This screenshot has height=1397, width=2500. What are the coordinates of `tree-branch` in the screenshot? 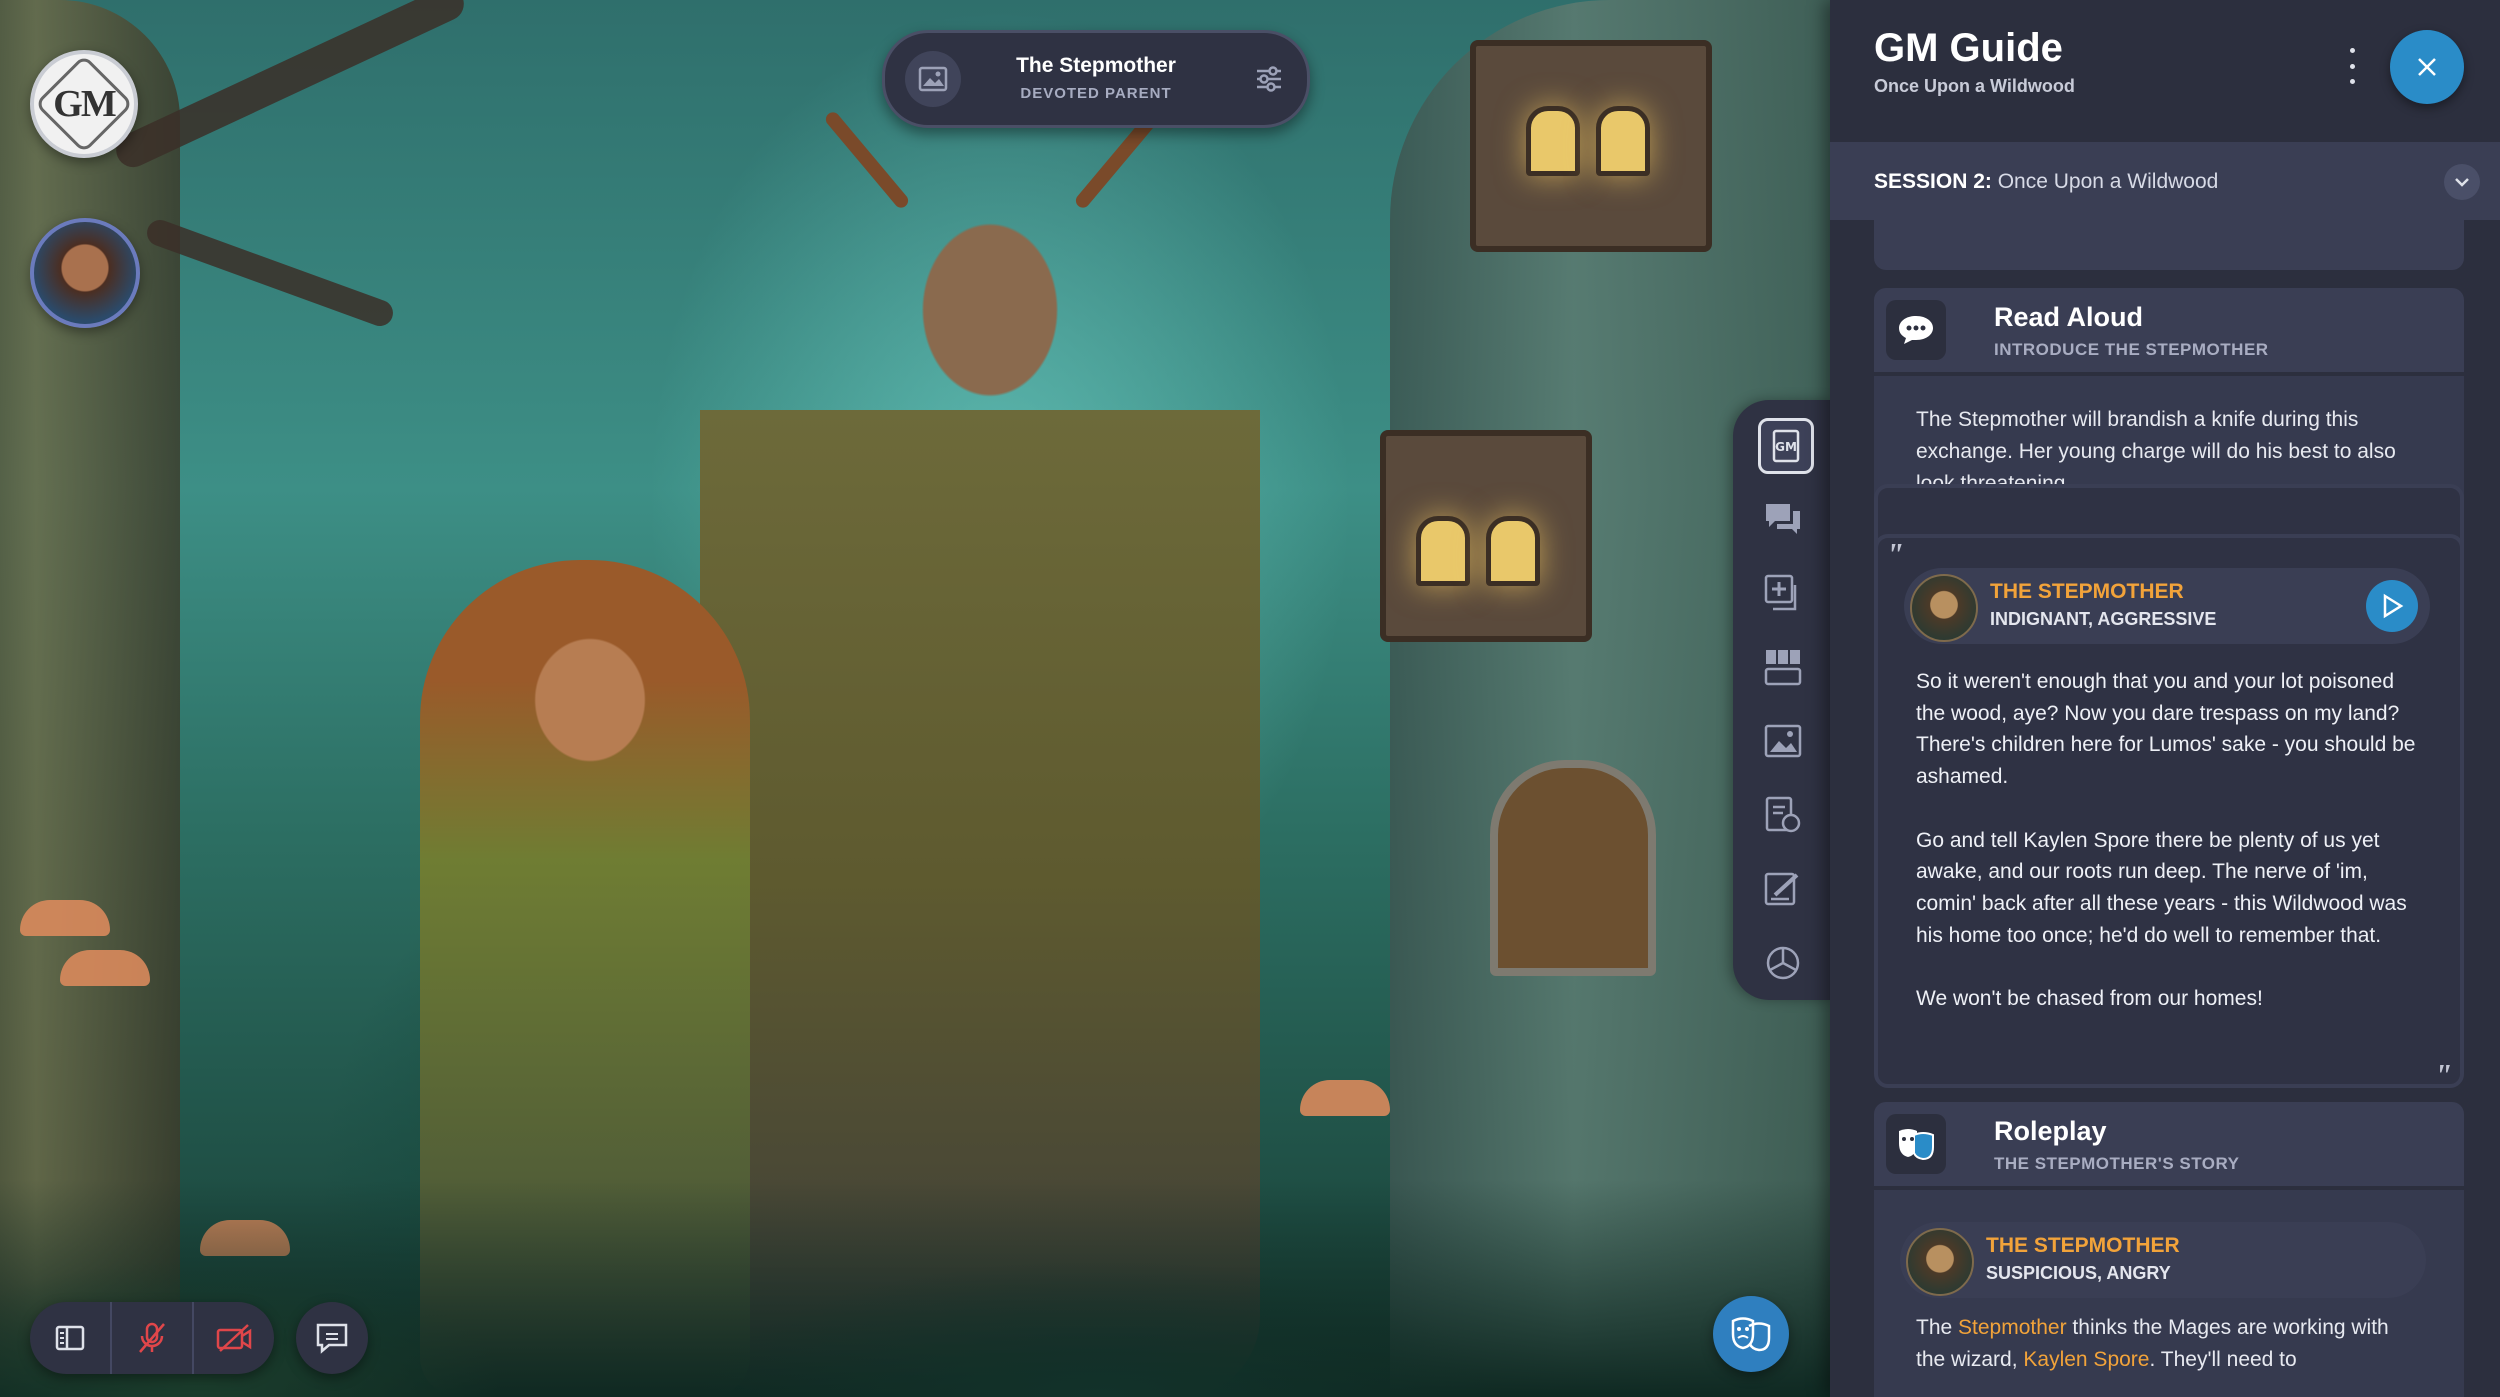 It's located at (270, 273).